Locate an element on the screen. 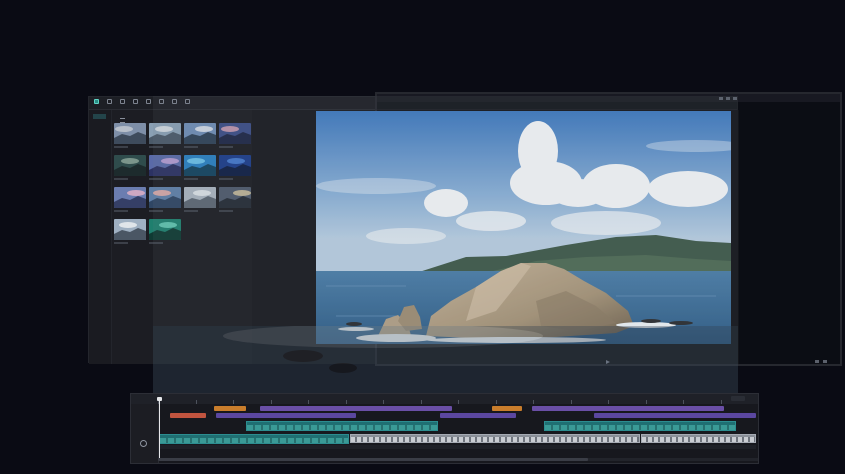 The height and width of the screenshot is (474, 845). close-icon is located at coordinates (735, 98).